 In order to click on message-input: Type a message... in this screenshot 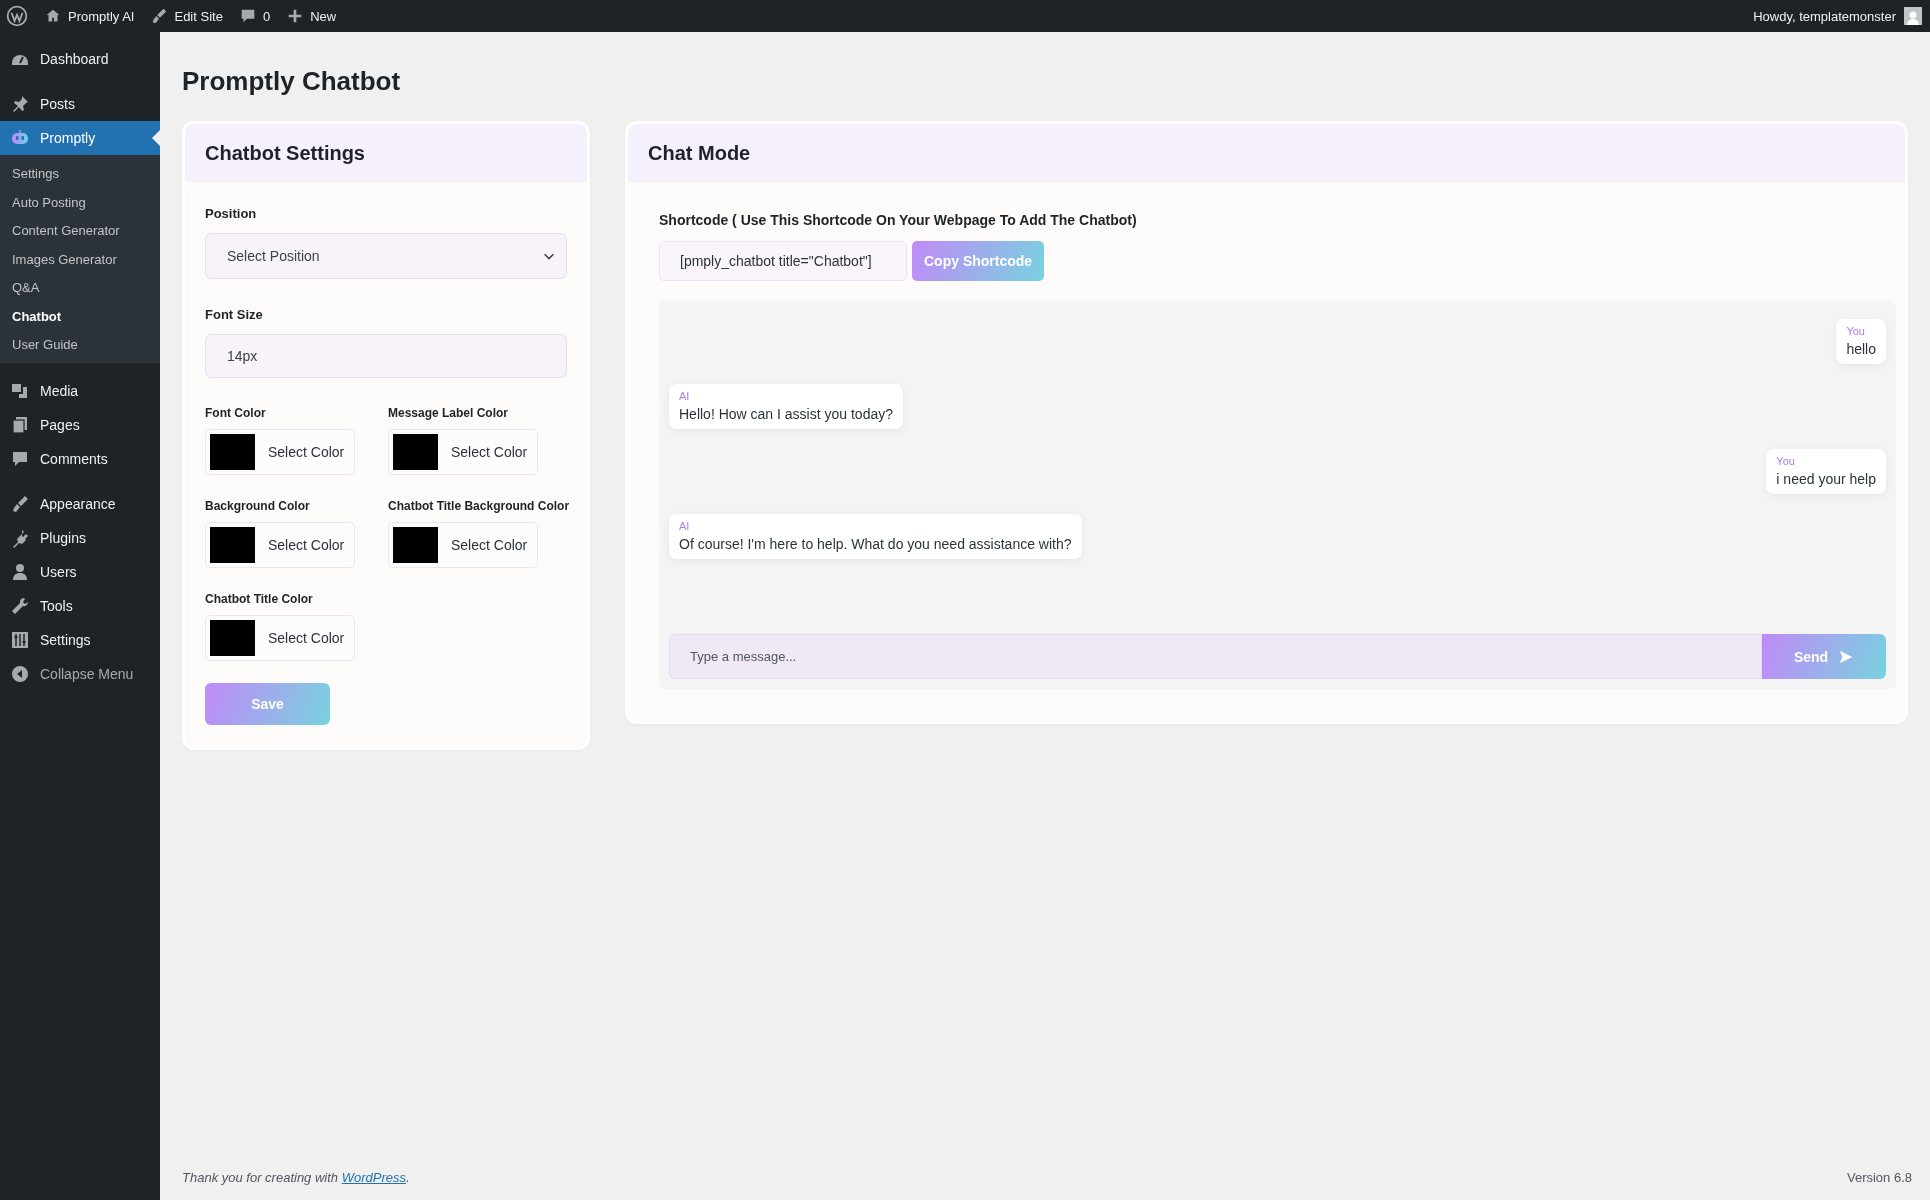, I will do `click(1215, 656)`.